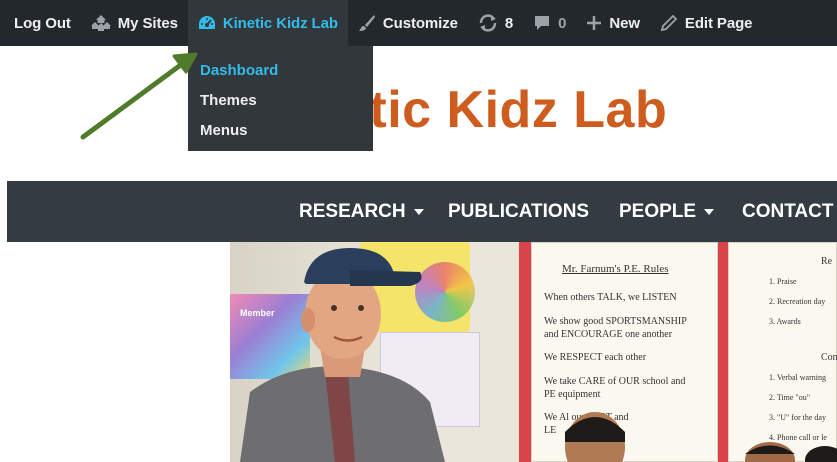 This screenshot has width=837, height=462. Describe the element at coordinates (658, 211) in the screenshot. I see `nav-people-label: PEOPLE` at that location.